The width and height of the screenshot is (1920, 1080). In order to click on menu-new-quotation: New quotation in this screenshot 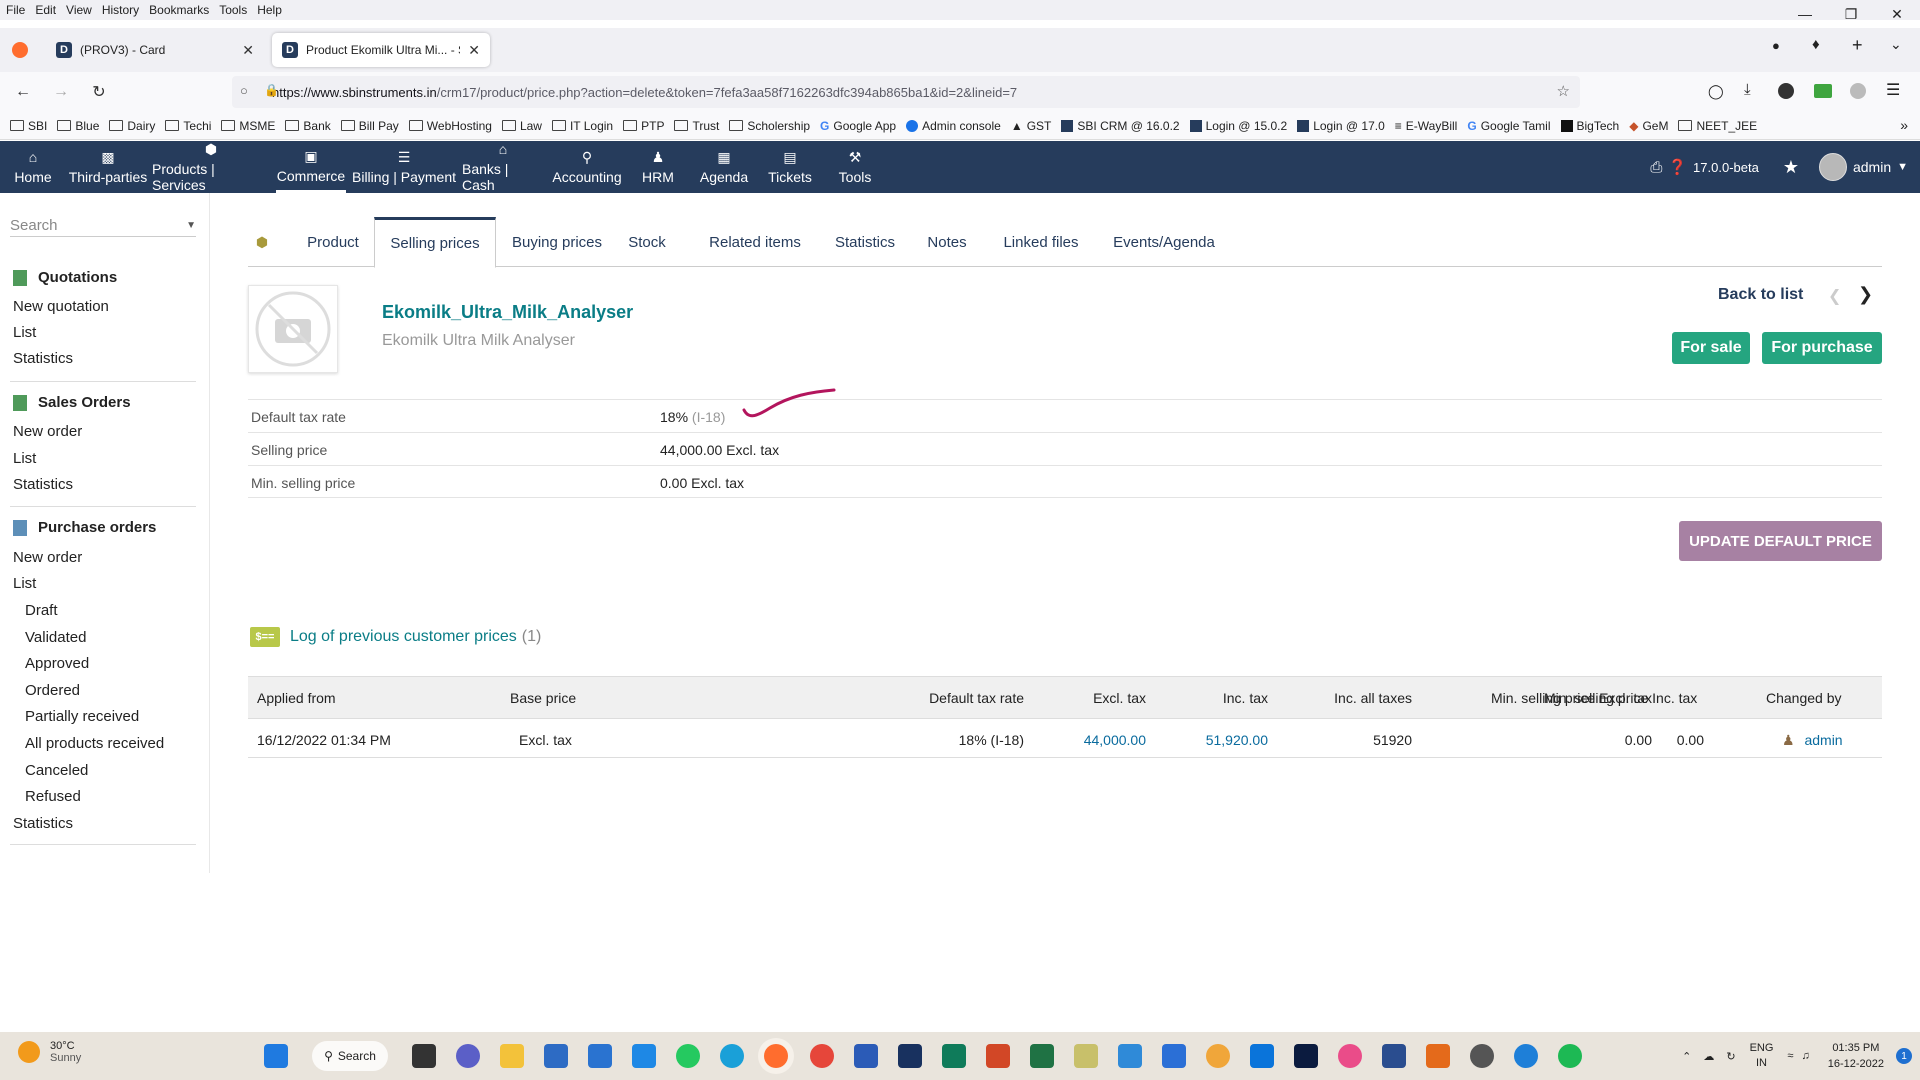, I will do `click(61, 306)`.